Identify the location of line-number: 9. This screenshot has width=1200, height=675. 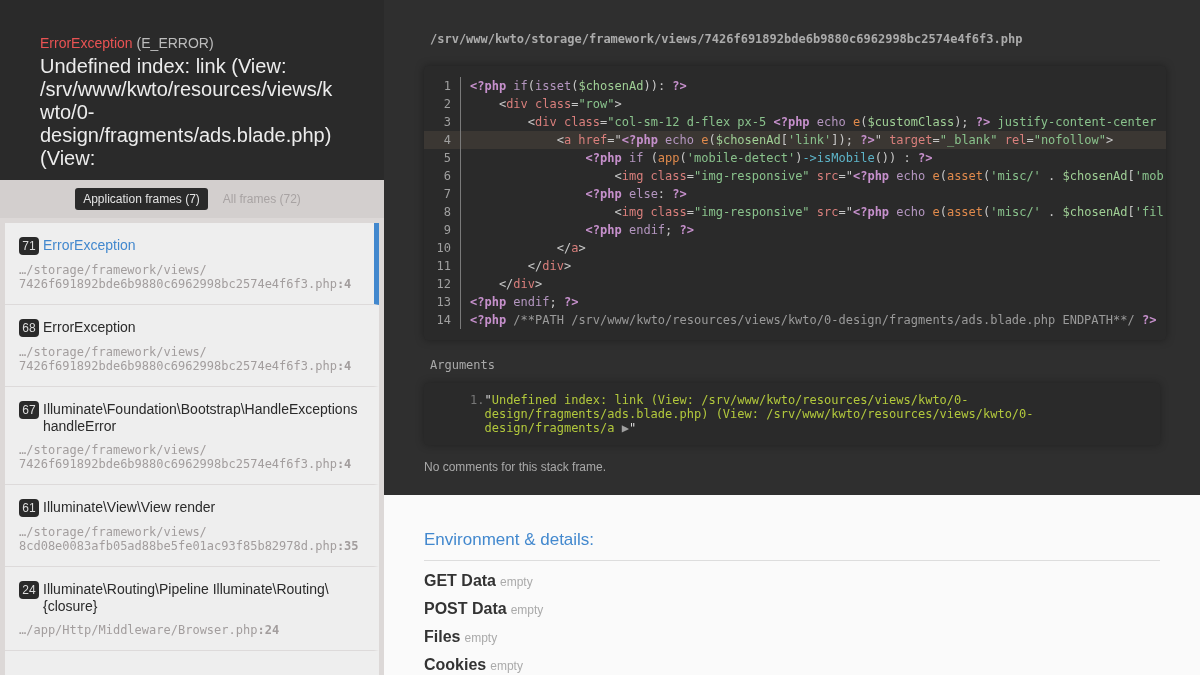
(442, 230).